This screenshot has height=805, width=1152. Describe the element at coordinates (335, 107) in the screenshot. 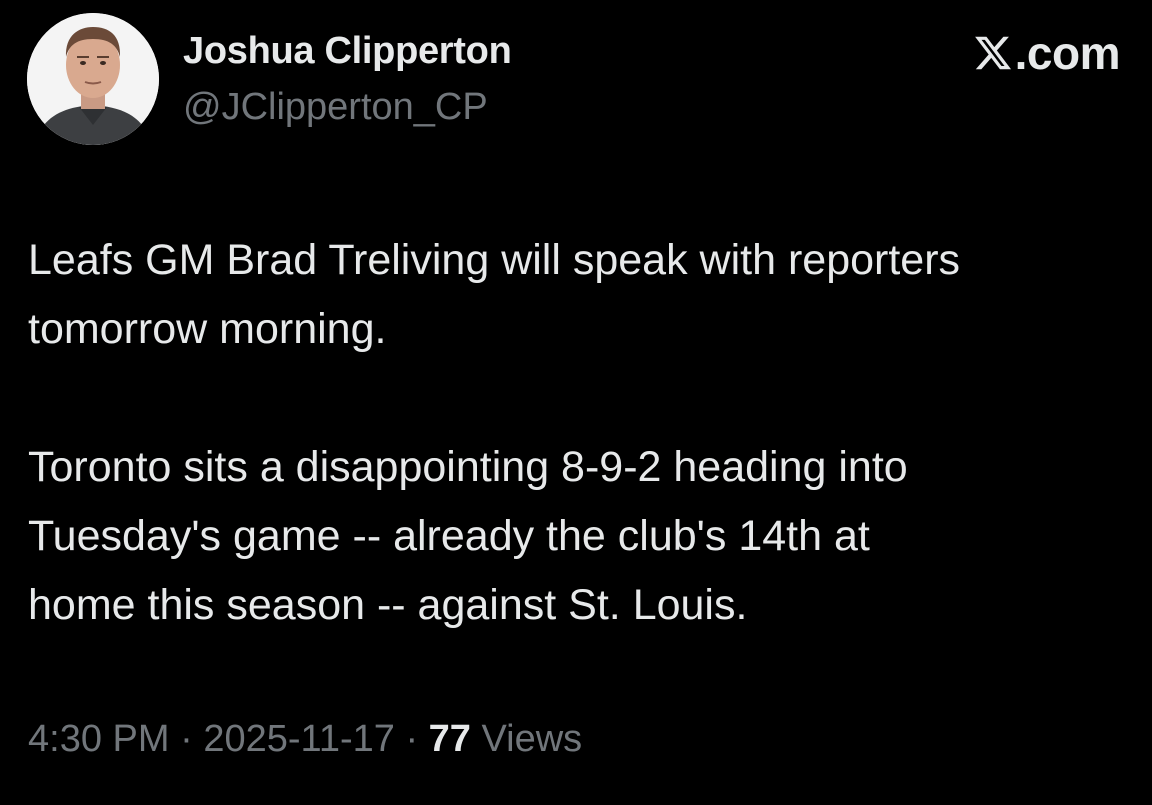

I see `author-handle: @JClipperton_CP` at that location.